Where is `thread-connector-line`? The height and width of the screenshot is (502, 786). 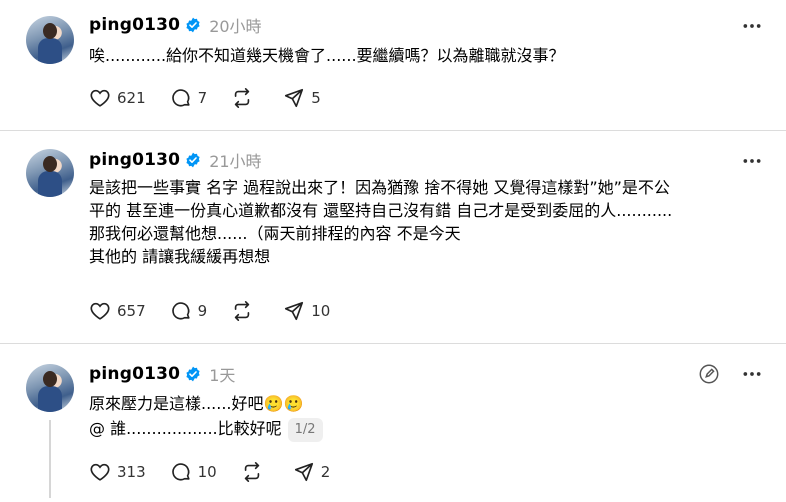
thread-connector-line is located at coordinates (50, 459).